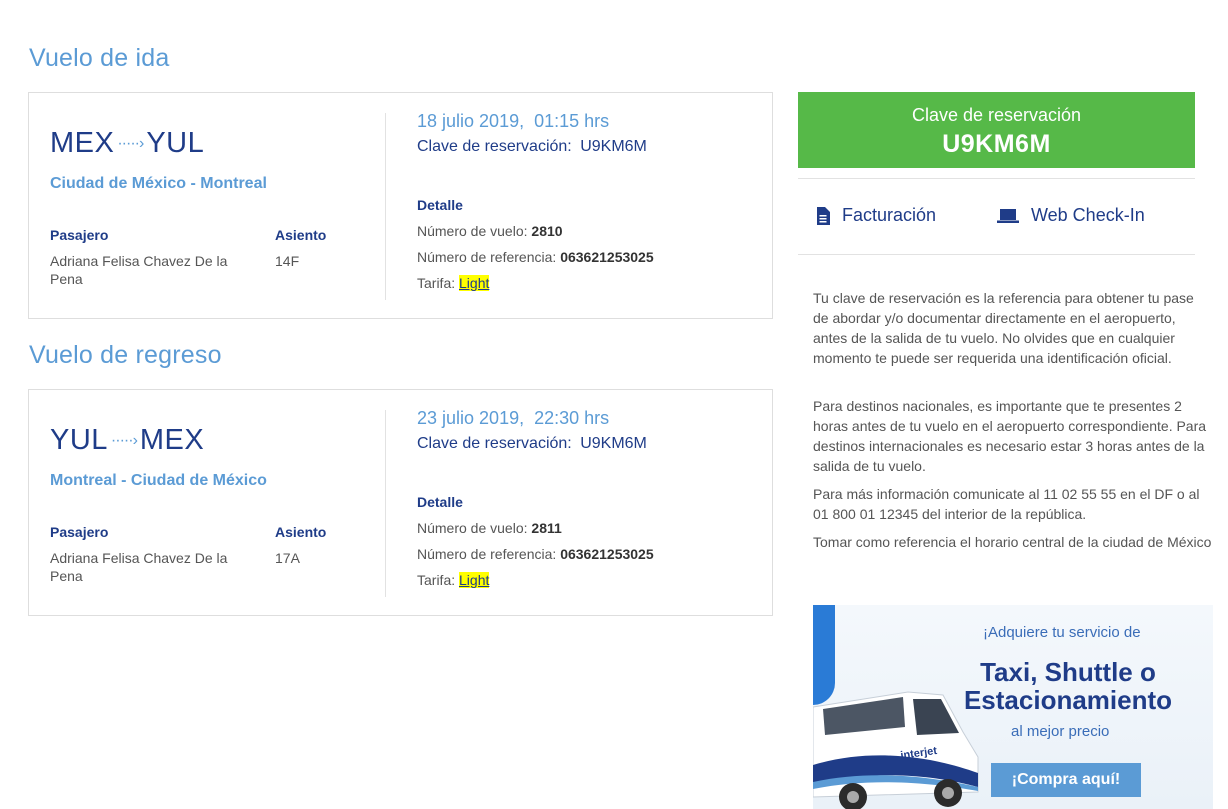  What do you see at coordinates (1066, 780) in the screenshot?
I see `buy-here-button: ¡Compra aquí!` at bounding box center [1066, 780].